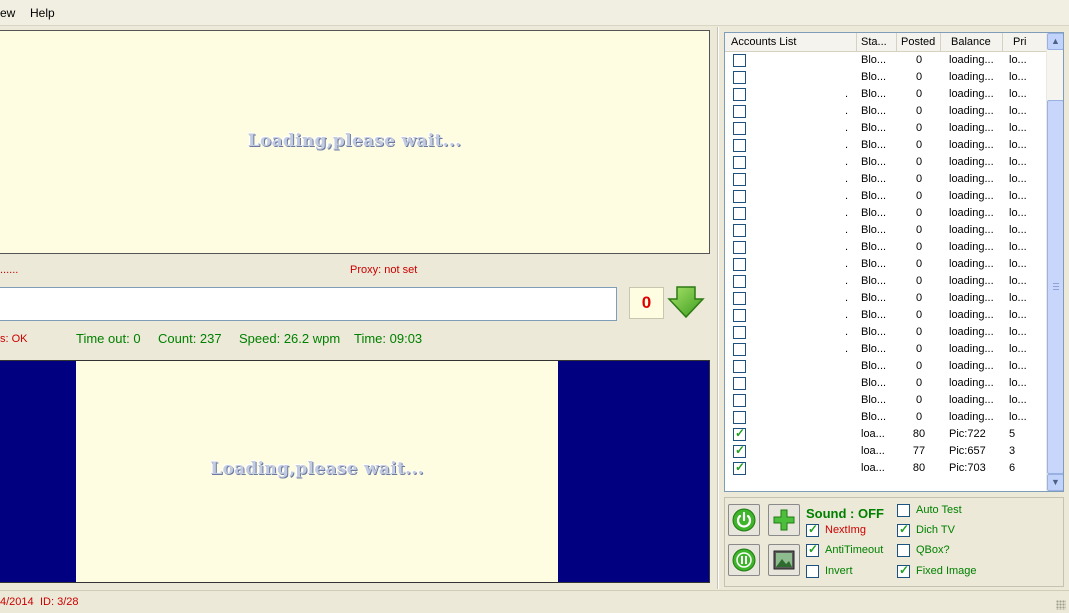 This screenshot has width=1069, height=613. What do you see at coordinates (7, 13) in the screenshot?
I see `menu-view: ew` at bounding box center [7, 13].